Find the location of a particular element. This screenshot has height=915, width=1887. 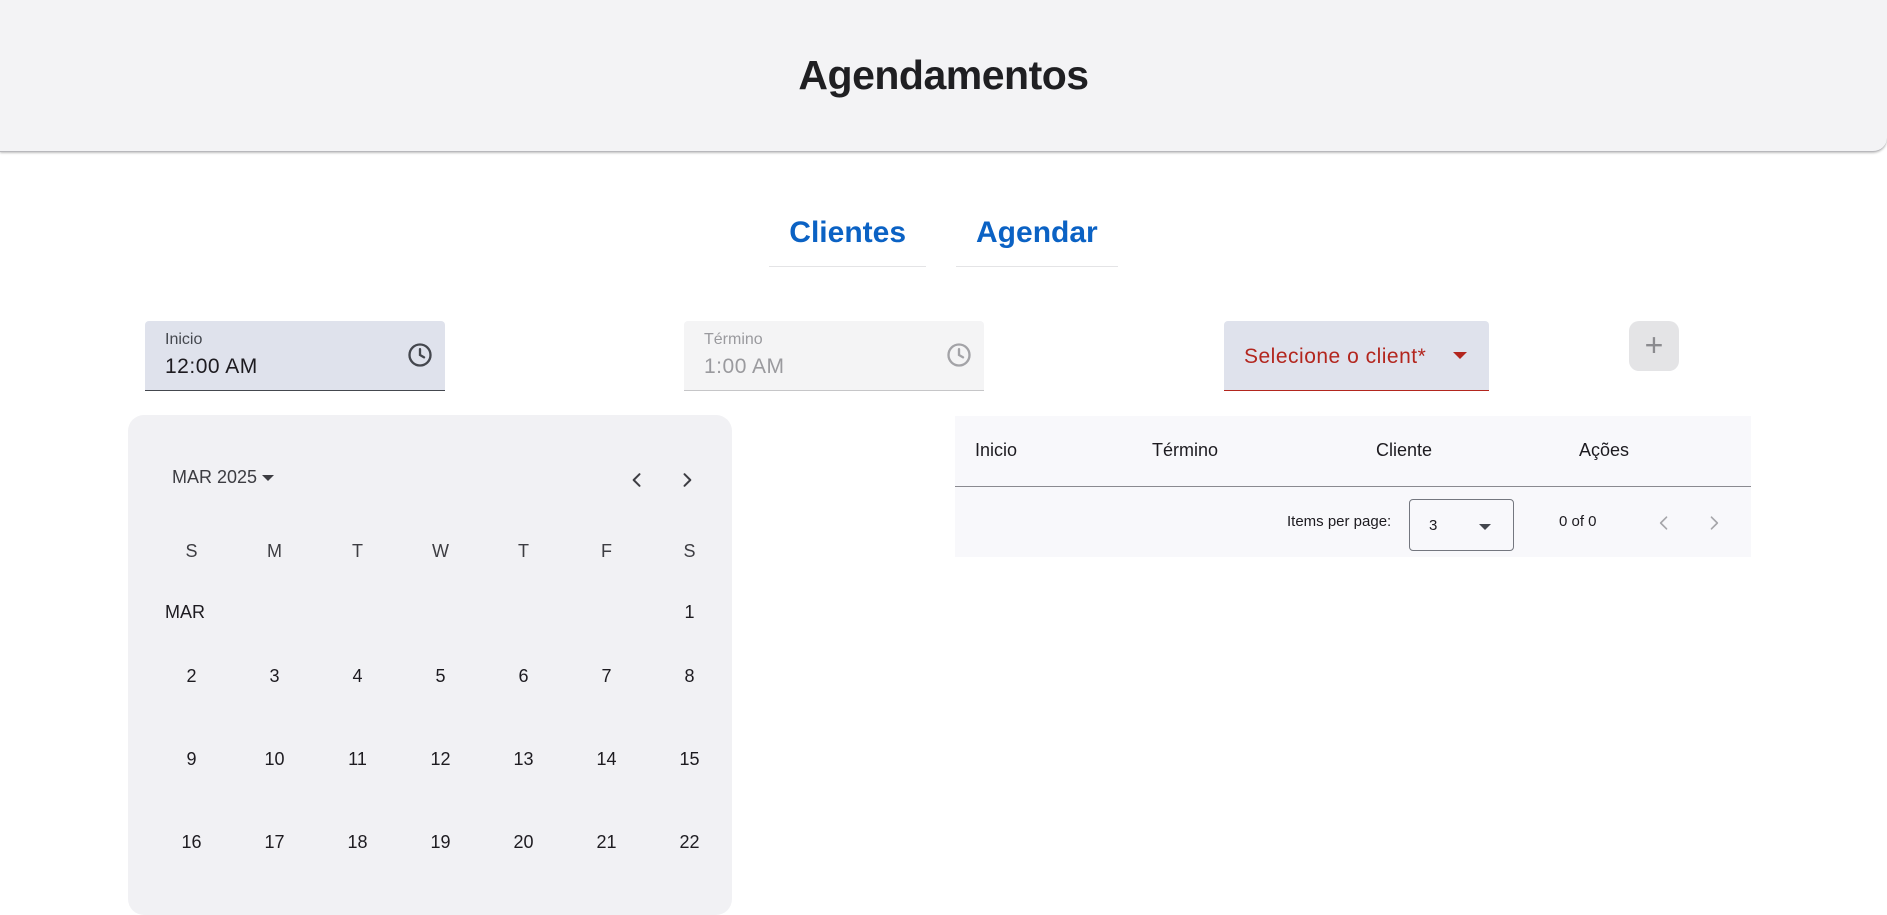

page-range-label: 0 of 0 is located at coordinates (1578, 521).